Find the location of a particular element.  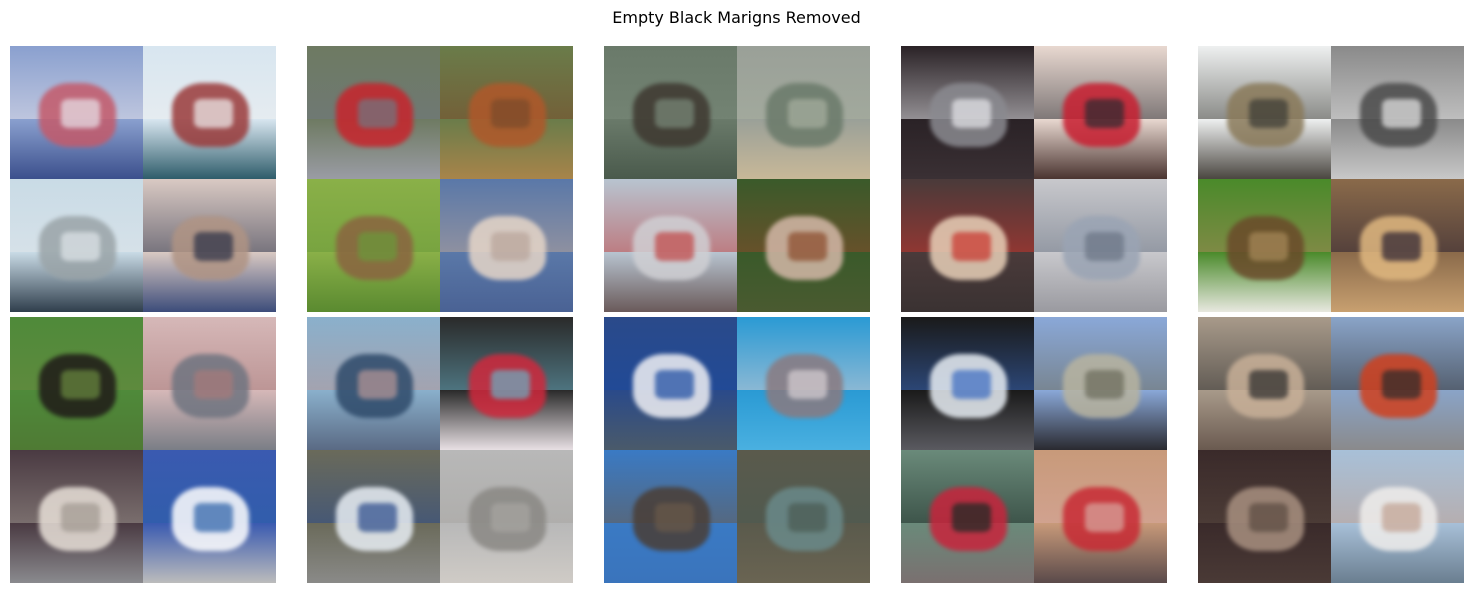

figure-title: Empty Black Marigns Removed is located at coordinates (736, 17).